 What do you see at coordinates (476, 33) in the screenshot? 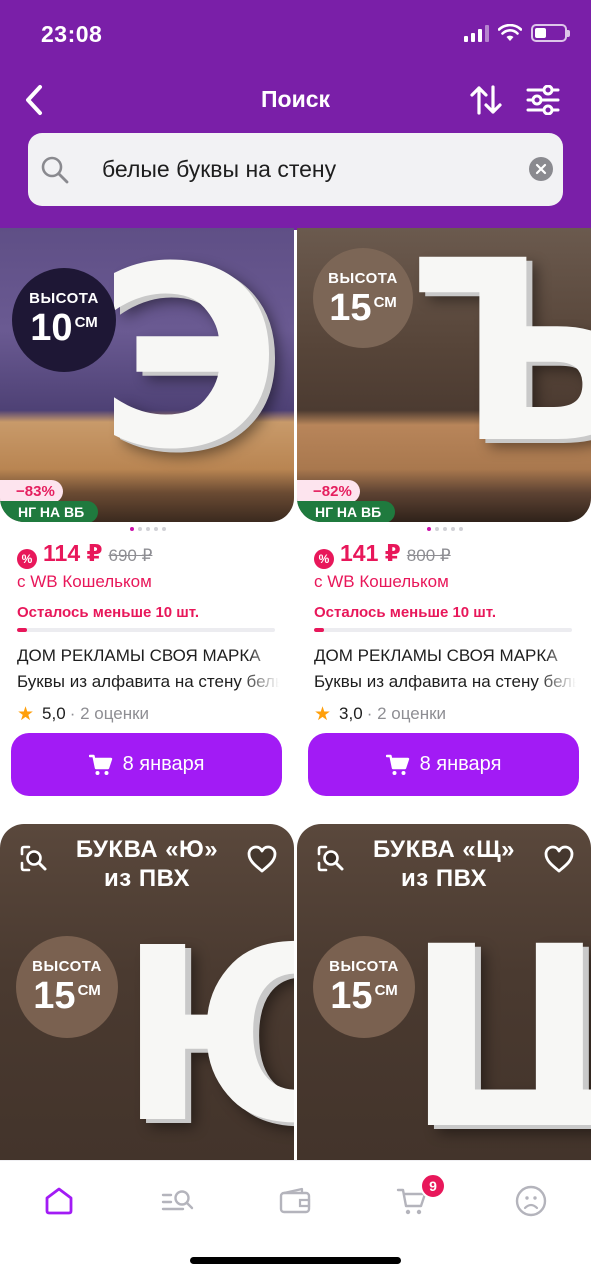
I see `cellular-signal-icon` at bounding box center [476, 33].